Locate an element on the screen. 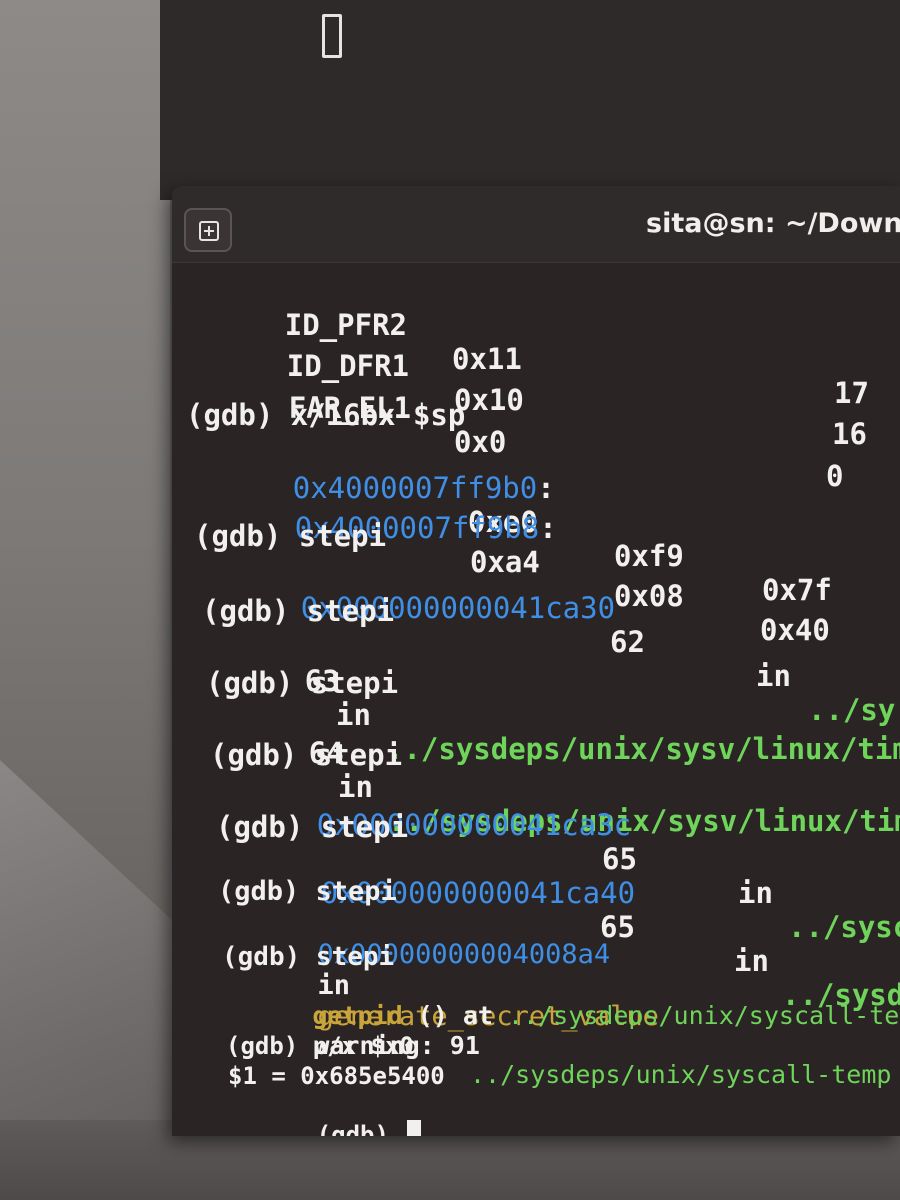  prompt-text: (gdb) is located at coordinates (360, 1128).